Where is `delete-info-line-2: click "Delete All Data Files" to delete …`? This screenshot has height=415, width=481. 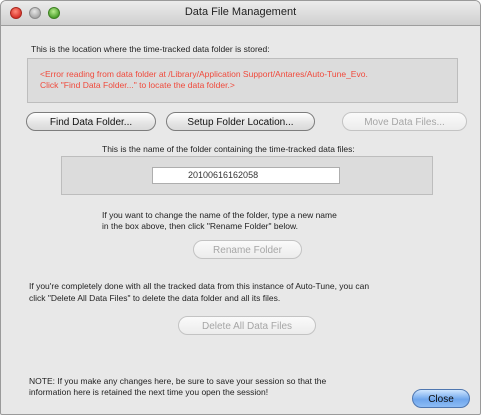
delete-info-line-2: click "Delete All Data Files" to delete … is located at coordinates (155, 298).